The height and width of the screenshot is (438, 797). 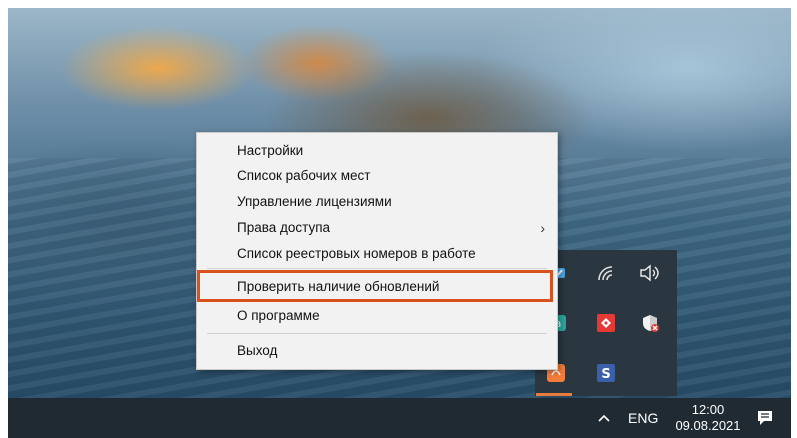 I want to click on menu-item-check-updates: Проверить наличие обновлений, so click(x=338, y=287).